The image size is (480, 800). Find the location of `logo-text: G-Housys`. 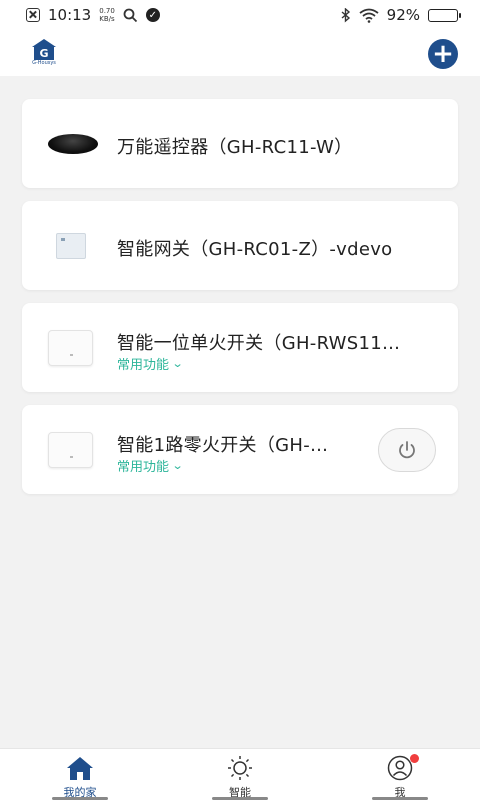

logo-text: G-Housys is located at coordinates (44, 63).